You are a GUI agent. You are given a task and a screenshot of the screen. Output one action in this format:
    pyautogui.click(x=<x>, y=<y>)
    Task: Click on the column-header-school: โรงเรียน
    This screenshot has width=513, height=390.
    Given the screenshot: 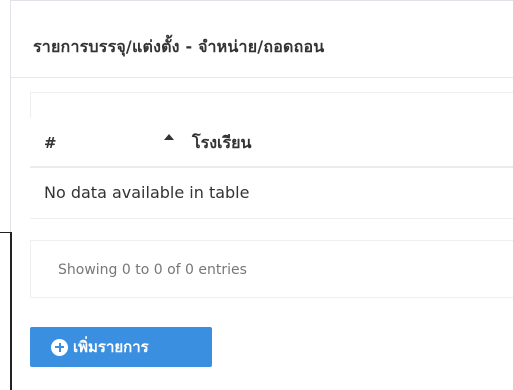 What is the action you would take?
    pyautogui.click(x=221, y=143)
    